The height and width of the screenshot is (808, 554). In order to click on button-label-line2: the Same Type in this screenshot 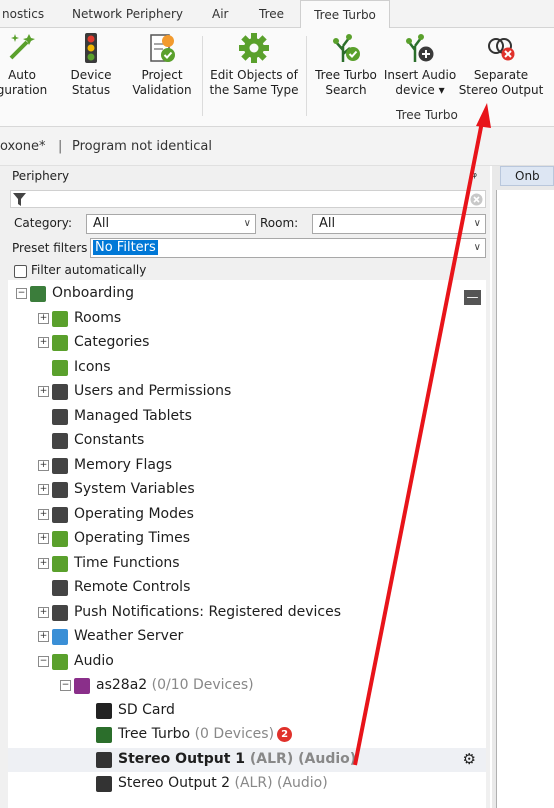, I will do `click(254, 90)`.